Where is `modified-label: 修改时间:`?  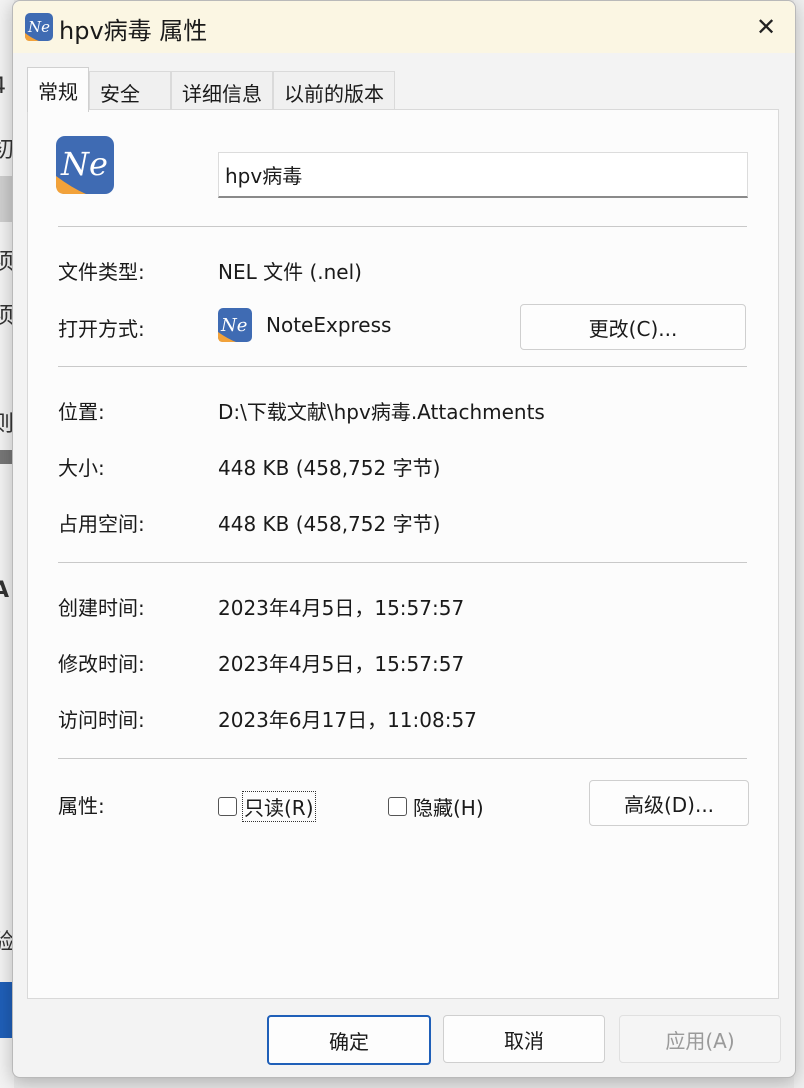 modified-label: 修改时间: is located at coordinates (101, 664).